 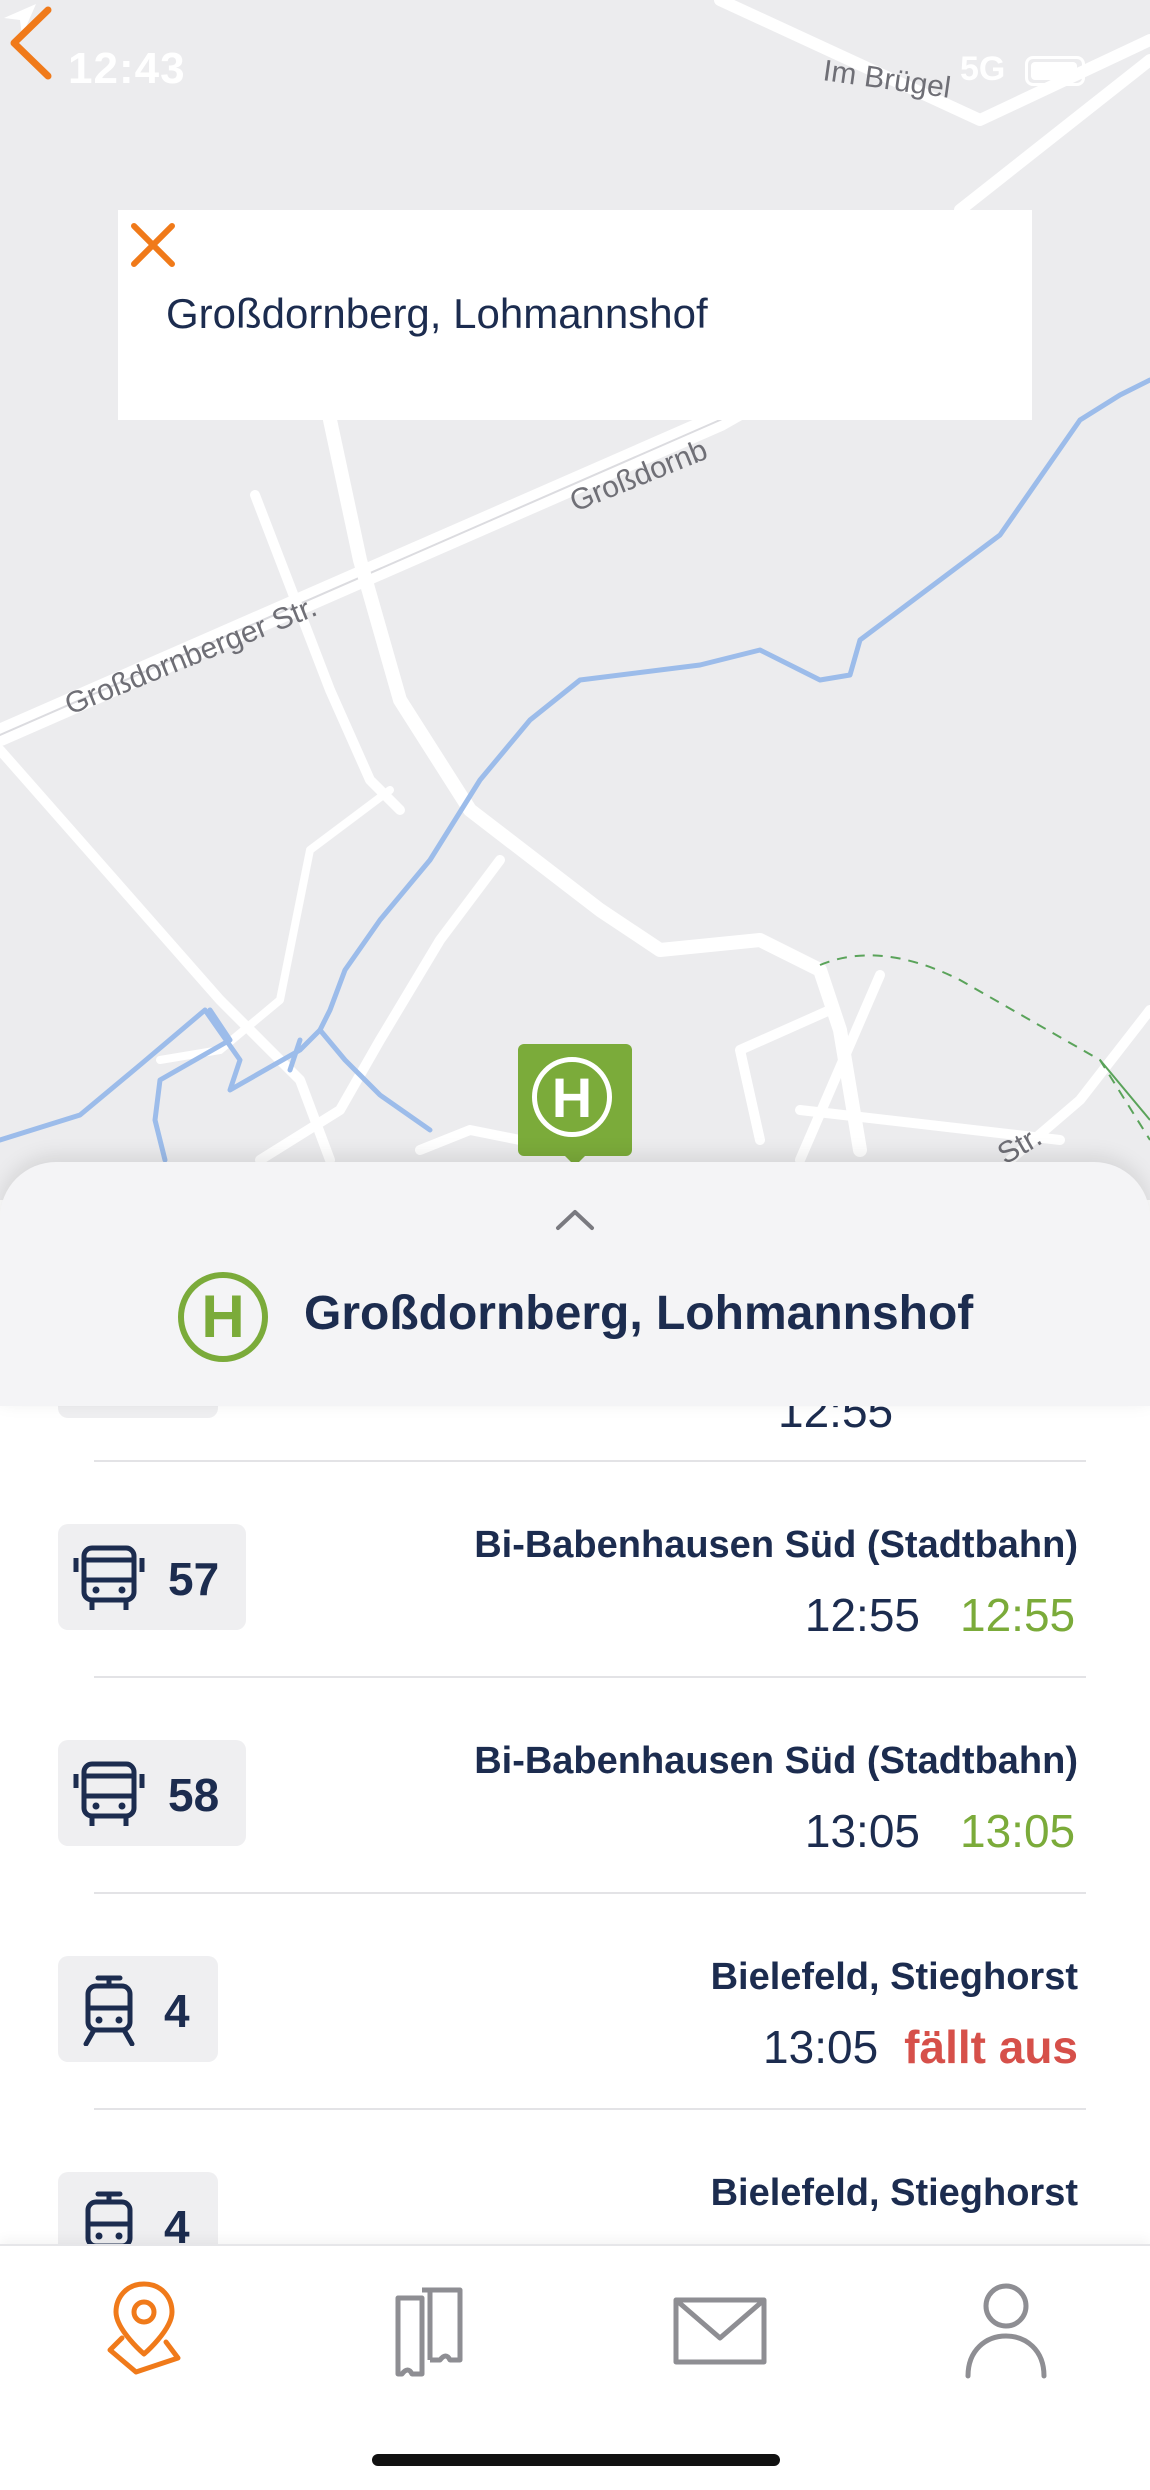 What do you see at coordinates (1018, 1831) in the screenshot?
I see `realtime: 13:05` at bounding box center [1018, 1831].